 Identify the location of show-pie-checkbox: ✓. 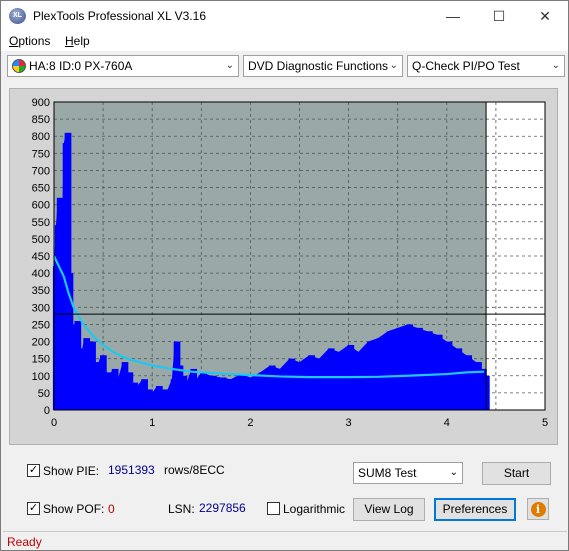
(33, 470).